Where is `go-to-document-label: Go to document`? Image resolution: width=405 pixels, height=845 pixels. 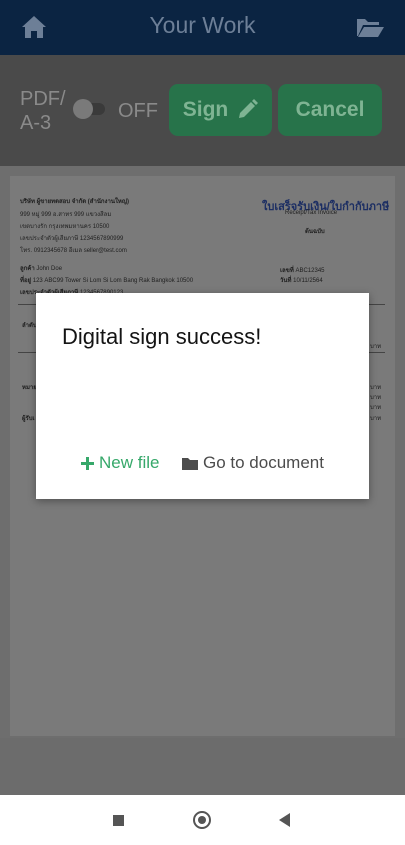 go-to-document-label: Go to document is located at coordinates (263, 462).